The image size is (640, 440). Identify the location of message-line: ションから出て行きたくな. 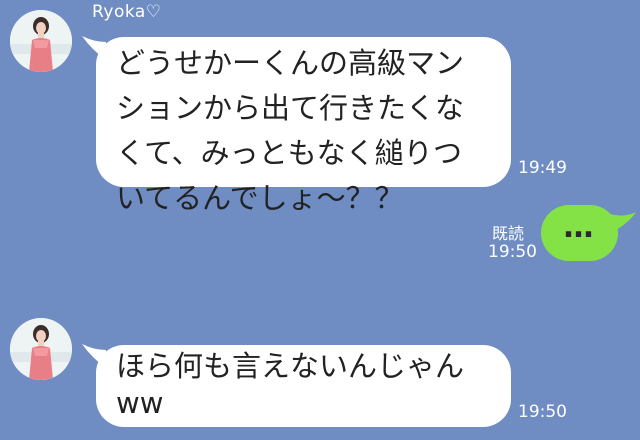
(290, 108).